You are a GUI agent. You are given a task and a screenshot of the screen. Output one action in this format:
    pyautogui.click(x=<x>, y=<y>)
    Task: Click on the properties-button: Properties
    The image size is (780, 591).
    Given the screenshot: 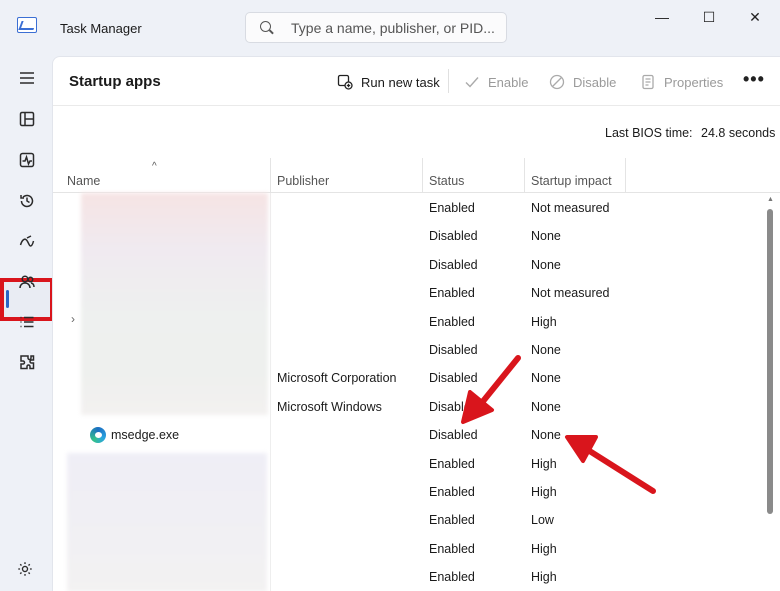 What is the action you would take?
    pyautogui.click(x=681, y=82)
    